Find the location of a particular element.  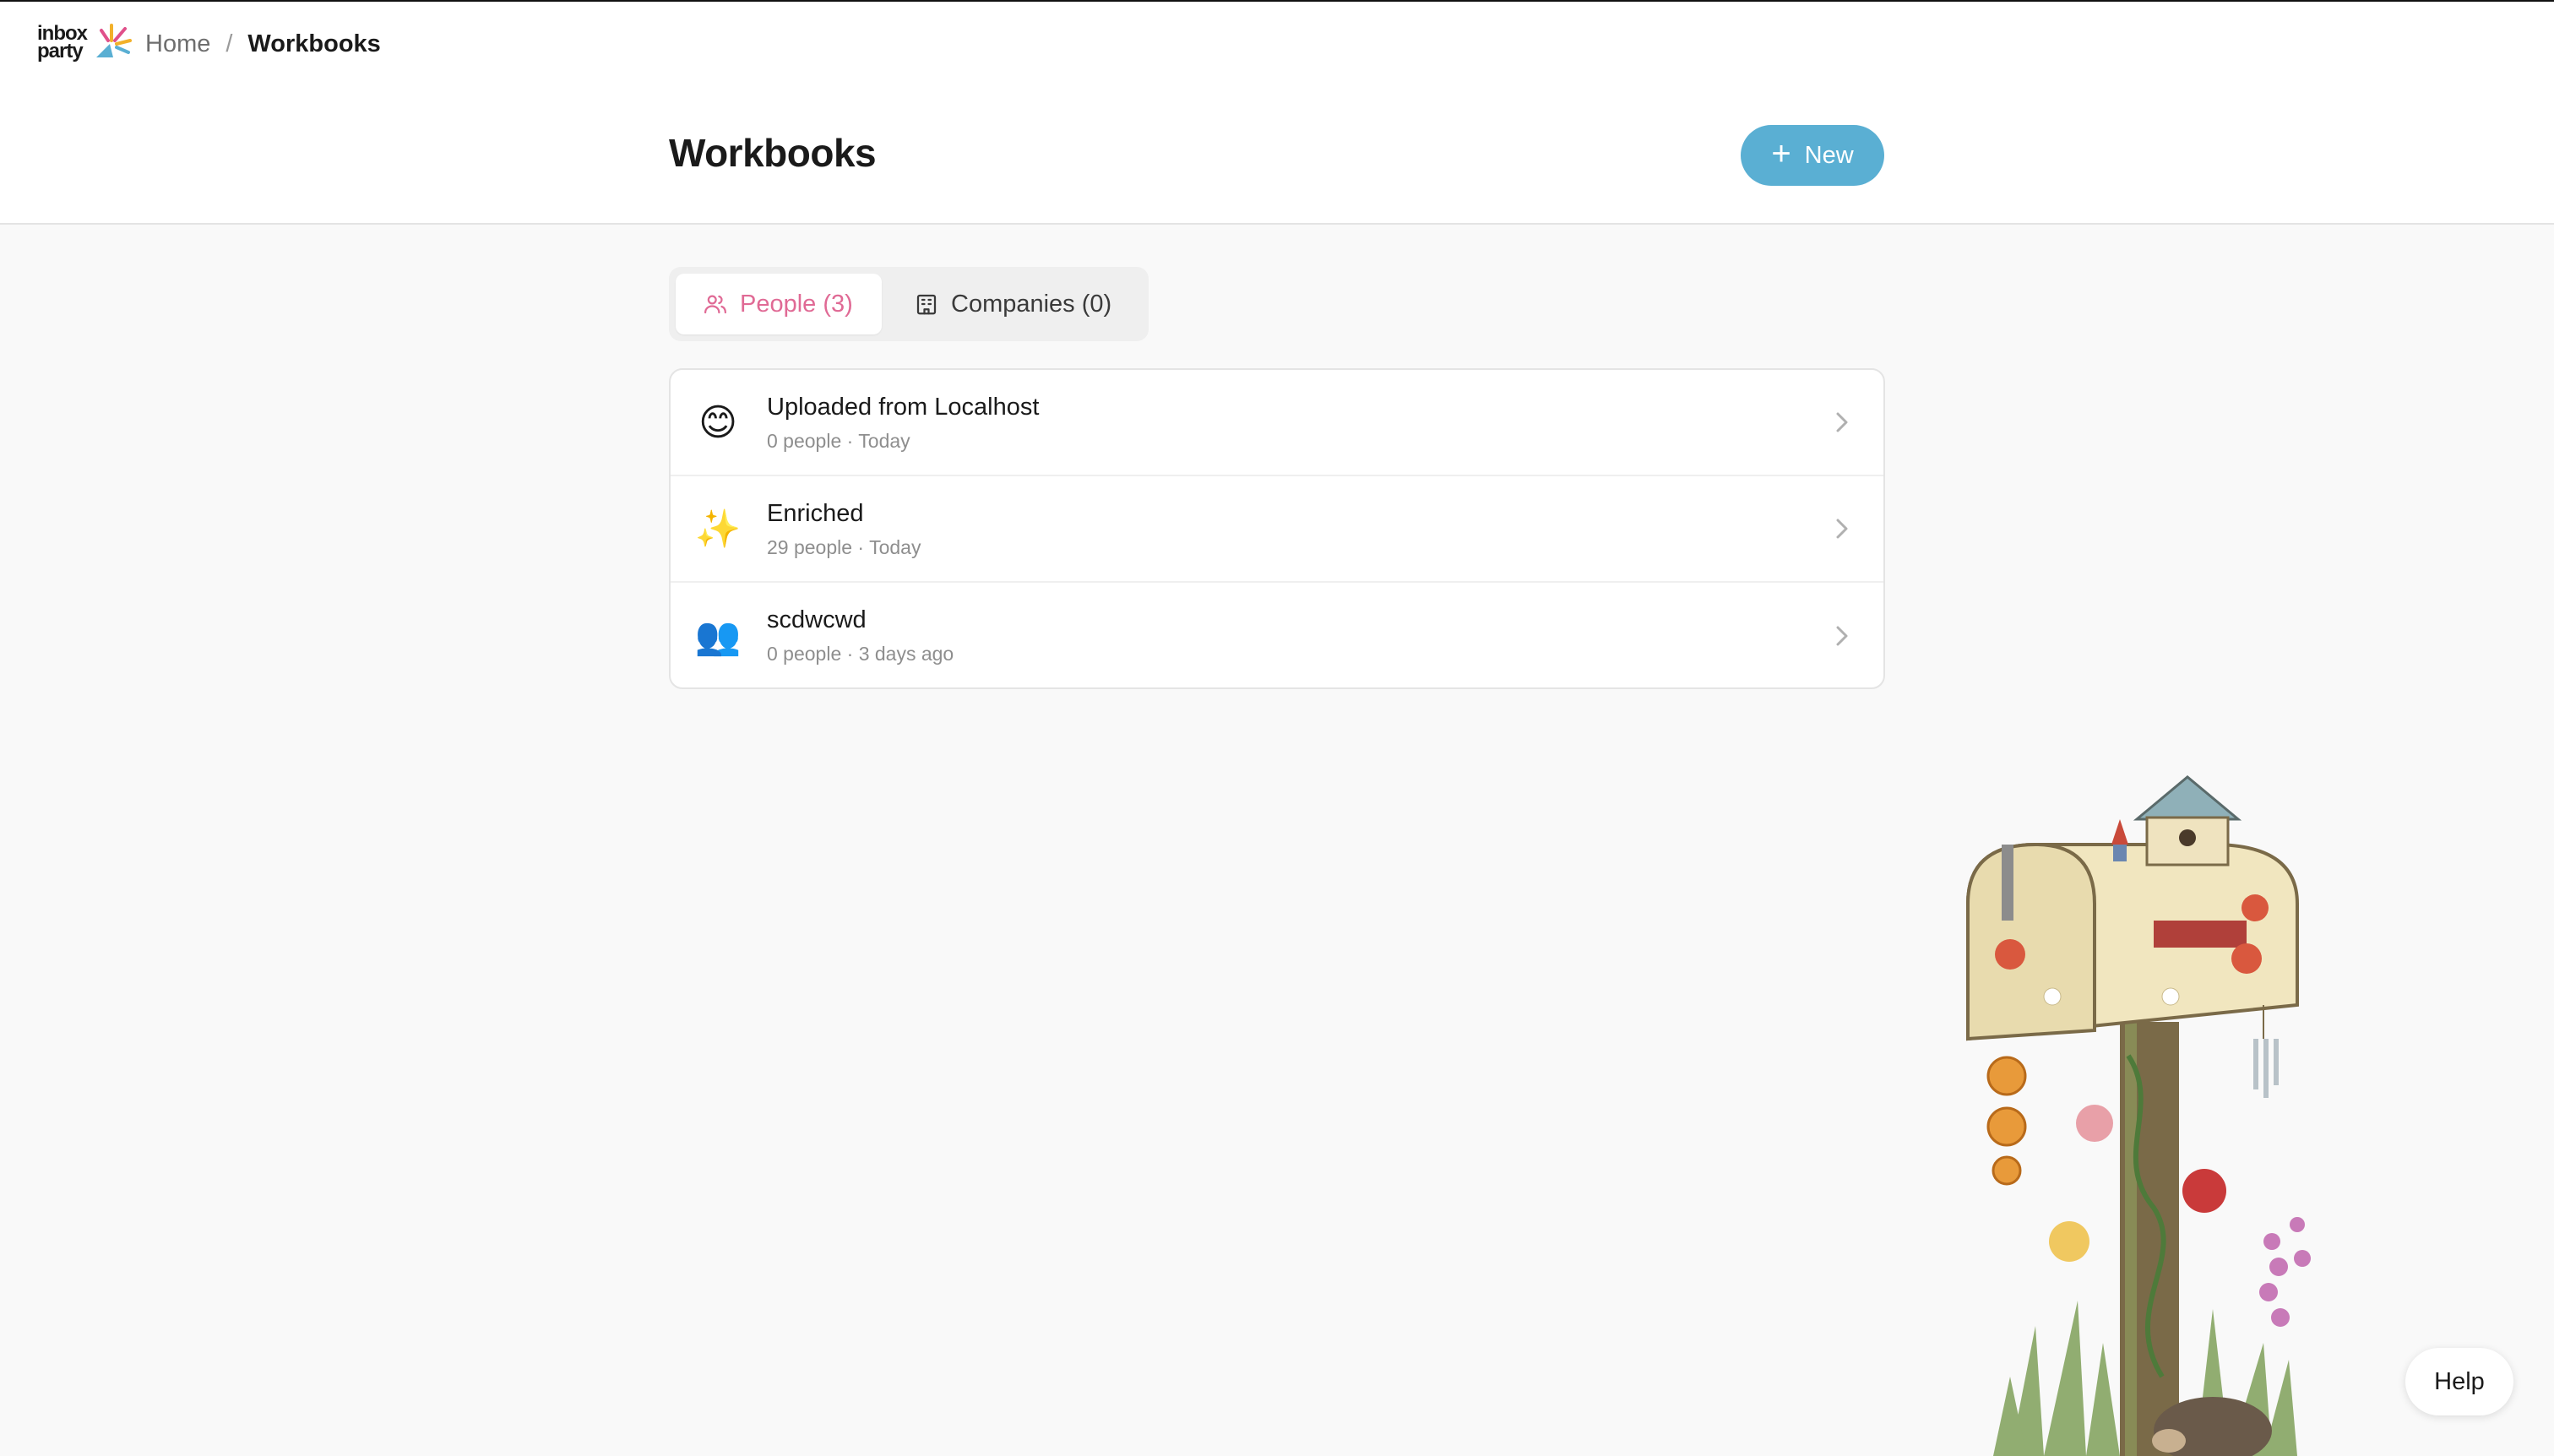

workbook-title: Enriched is located at coordinates (815, 513).